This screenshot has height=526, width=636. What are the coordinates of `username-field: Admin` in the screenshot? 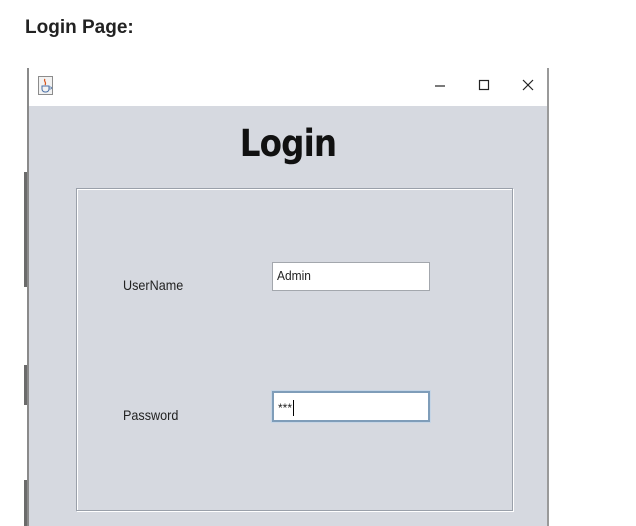 It's located at (351, 276).